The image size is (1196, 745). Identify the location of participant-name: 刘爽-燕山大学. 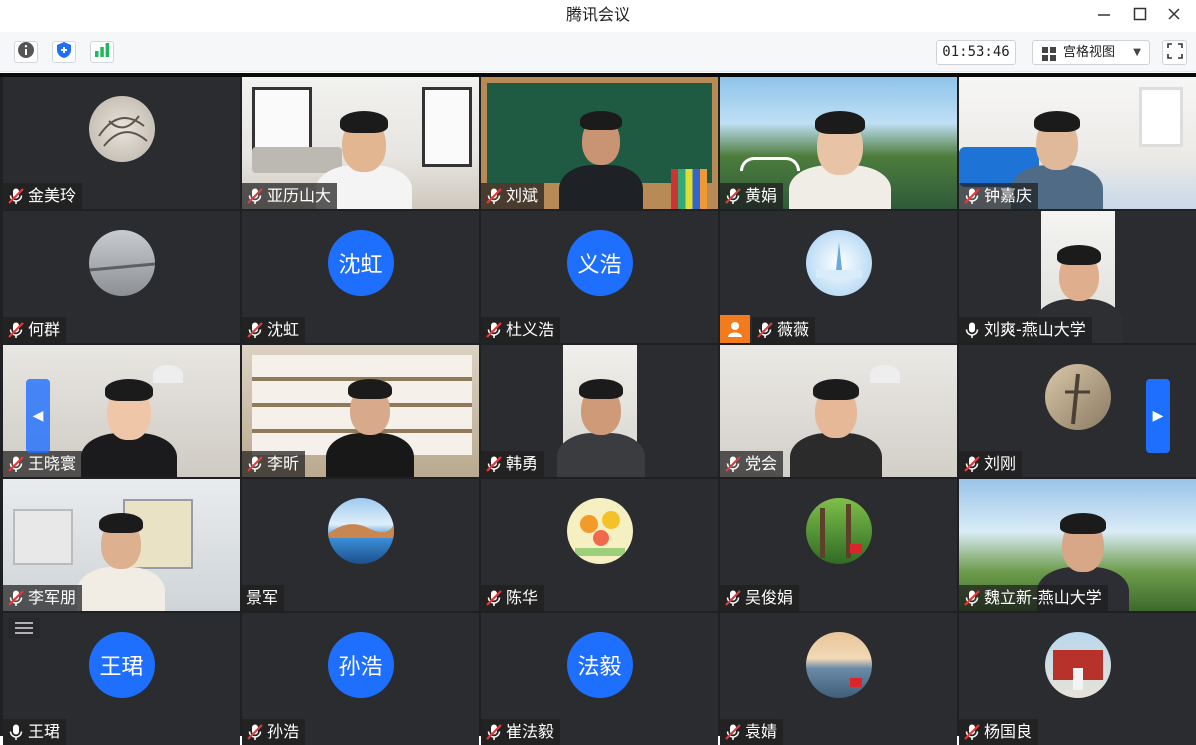
(1035, 329).